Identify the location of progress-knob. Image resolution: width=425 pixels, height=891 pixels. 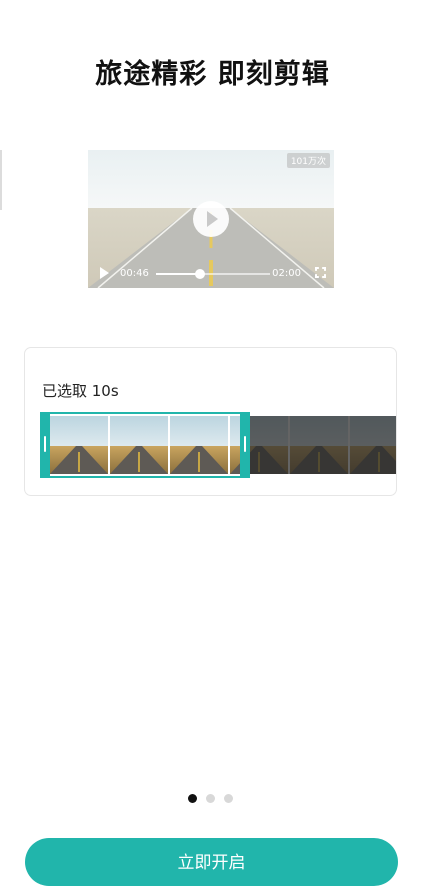
(199, 274).